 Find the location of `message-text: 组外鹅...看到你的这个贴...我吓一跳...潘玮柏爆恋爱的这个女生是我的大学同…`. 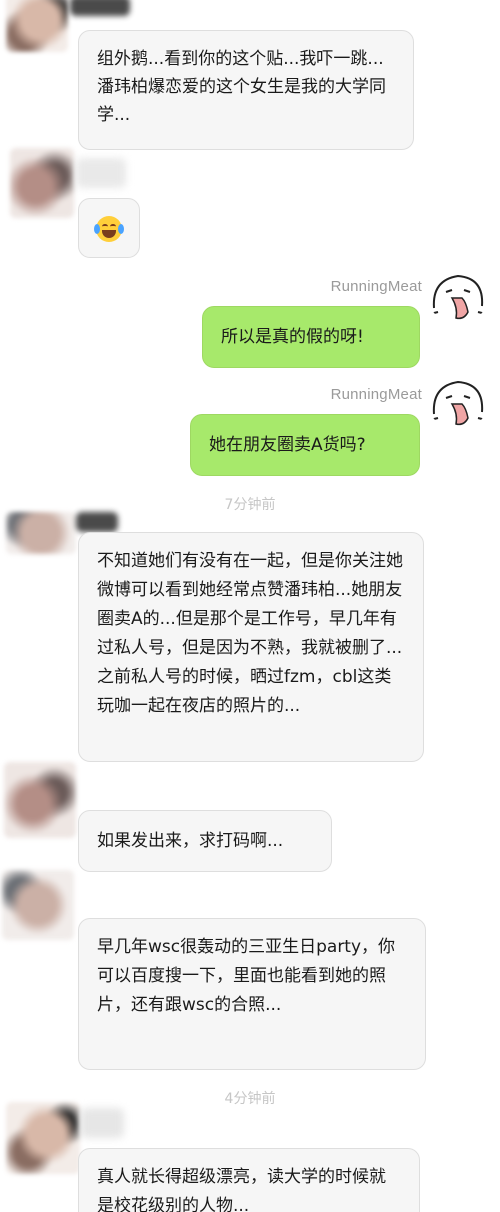

message-text: 组外鹅...看到你的这个贴...我吓一跳...潘玮柏爆恋爱的这个女生是我的大学同… is located at coordinates (241, 87).